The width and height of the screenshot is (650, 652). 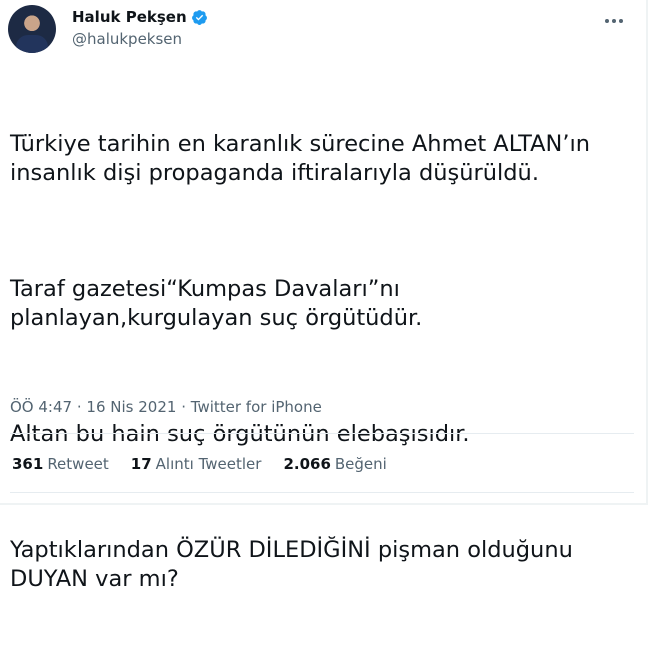 What do you see at coordinates (60, 464) in the screenshot?
I see `retweet-count: 361 Retweet` at bounding box center [60, 464].